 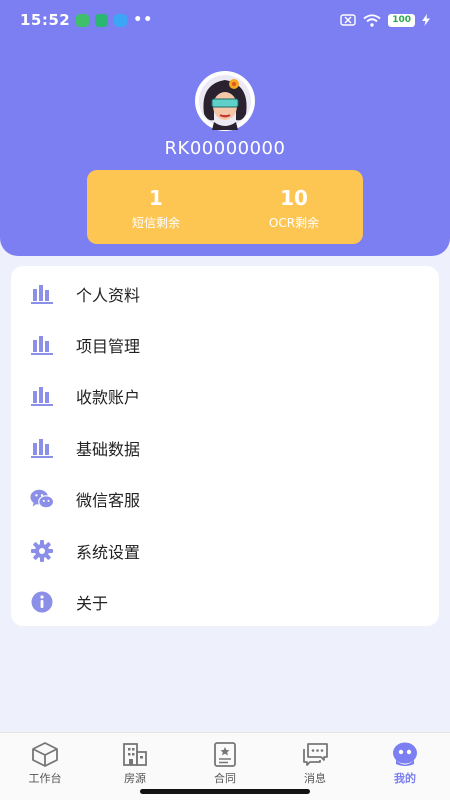 I want to click on menu-item-label: 系统设置, so click(x=108, y=552).